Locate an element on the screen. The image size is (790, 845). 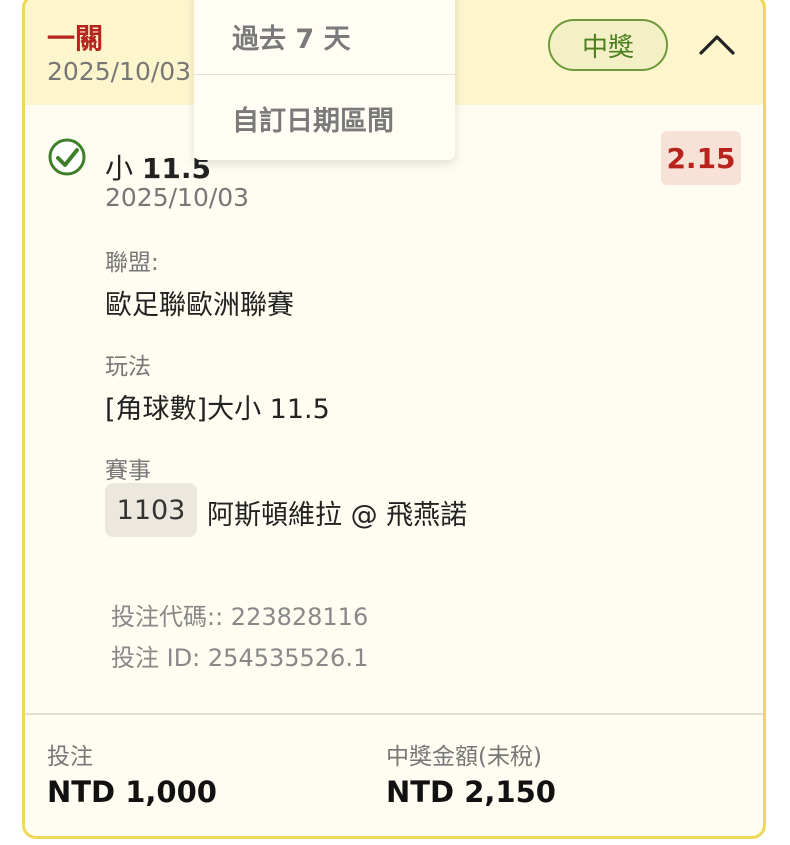
footer-divider is located at coordinates (394, 714).